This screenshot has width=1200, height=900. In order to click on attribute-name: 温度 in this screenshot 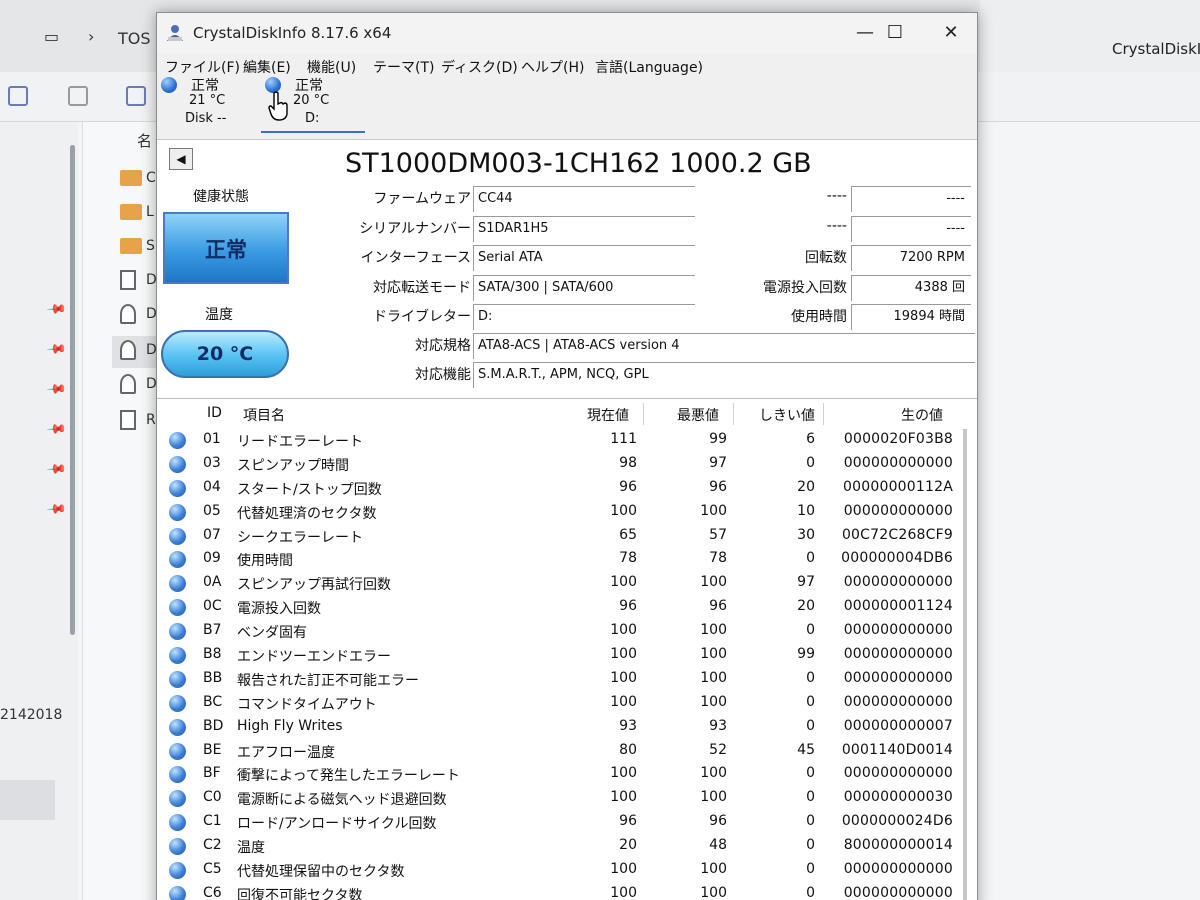, I will do `click(251, 848)`.